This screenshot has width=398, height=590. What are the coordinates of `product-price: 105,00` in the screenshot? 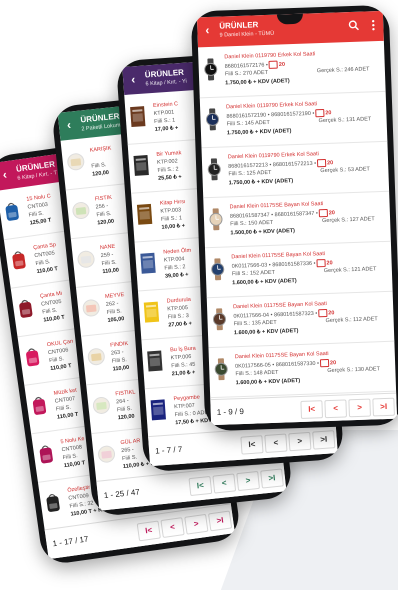 It's located at (115, 320).